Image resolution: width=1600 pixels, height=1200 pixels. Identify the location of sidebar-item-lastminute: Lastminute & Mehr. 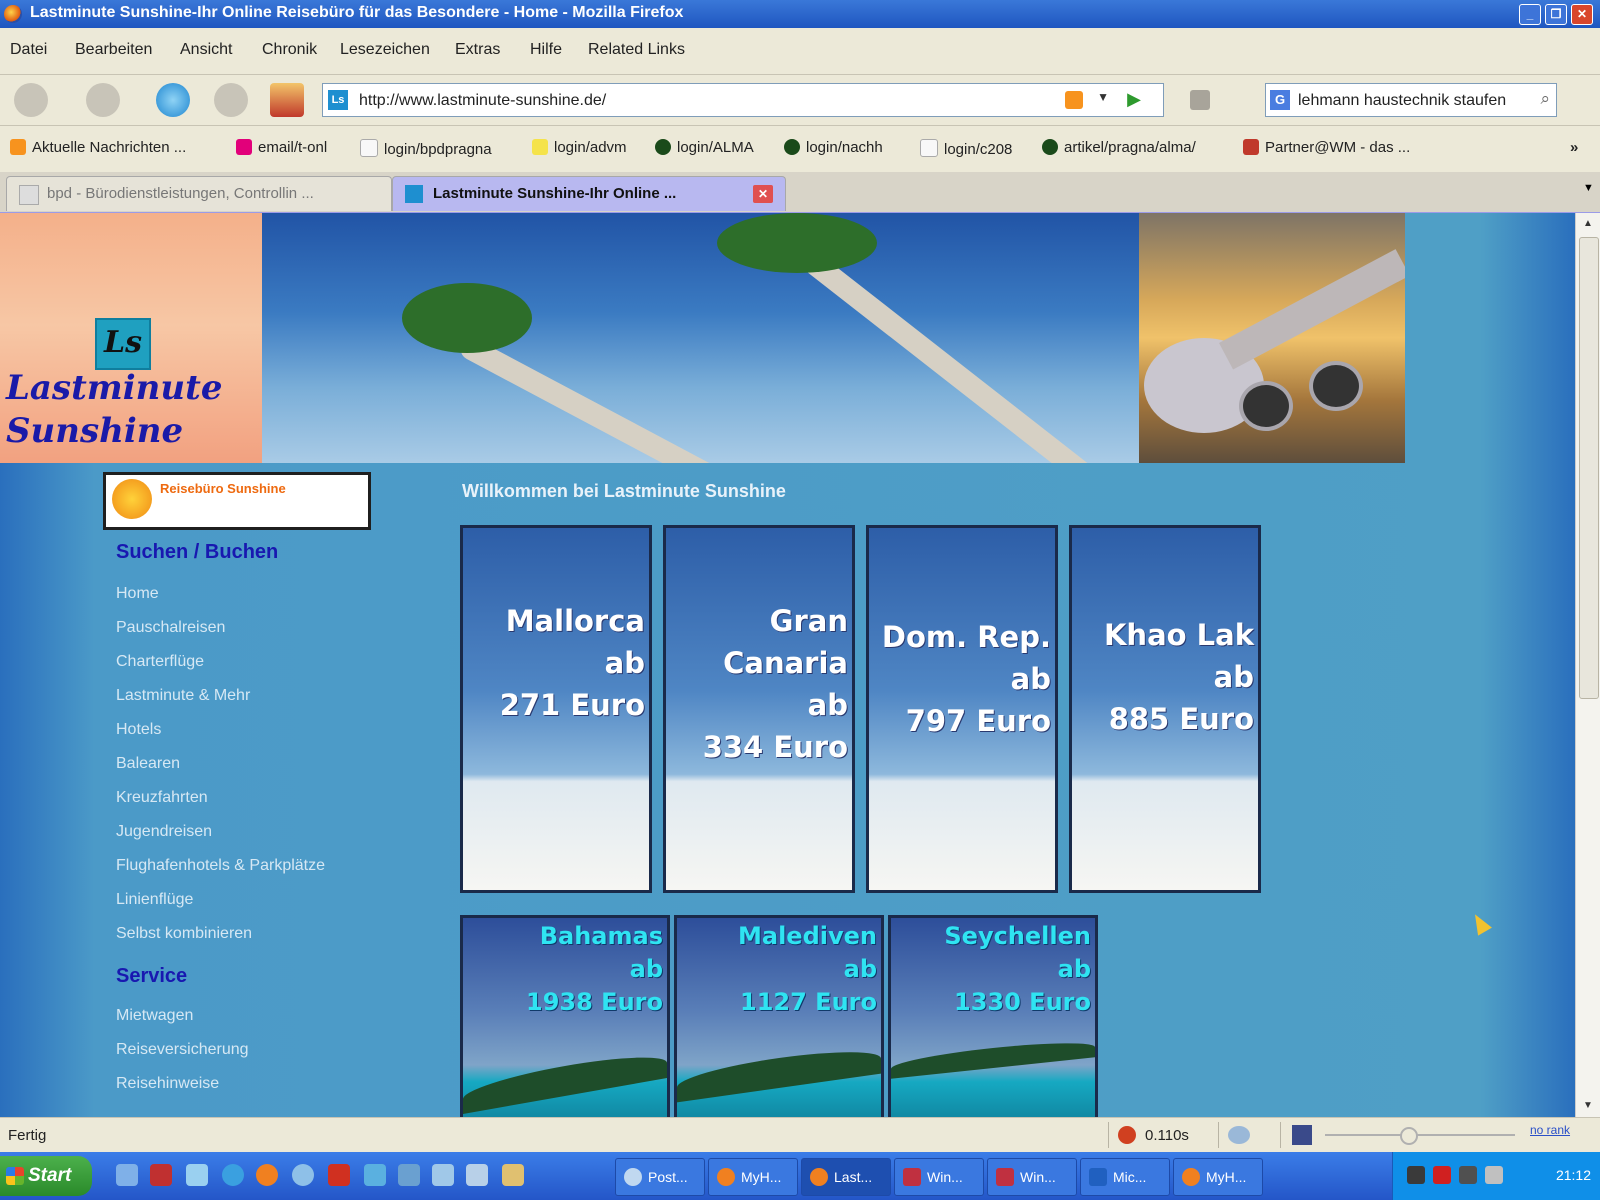
(183, 696).